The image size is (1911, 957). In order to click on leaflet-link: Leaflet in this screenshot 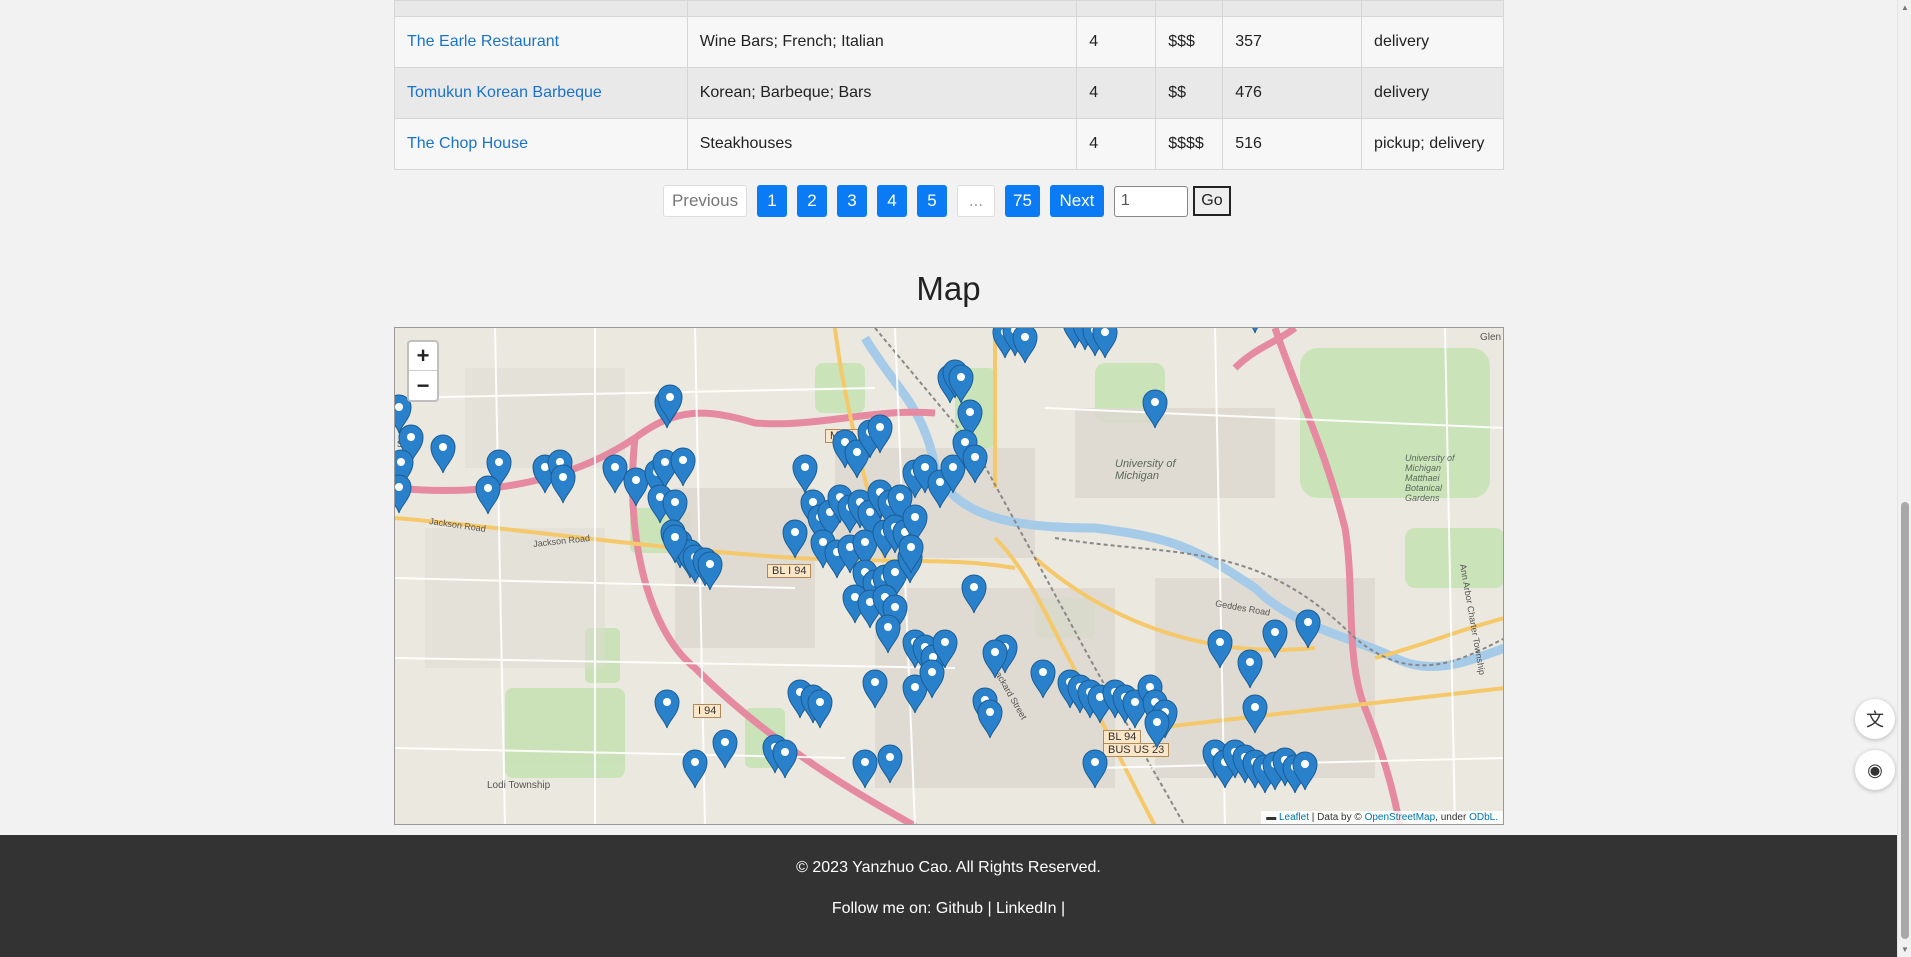, I will do `click(1294, 817)`.